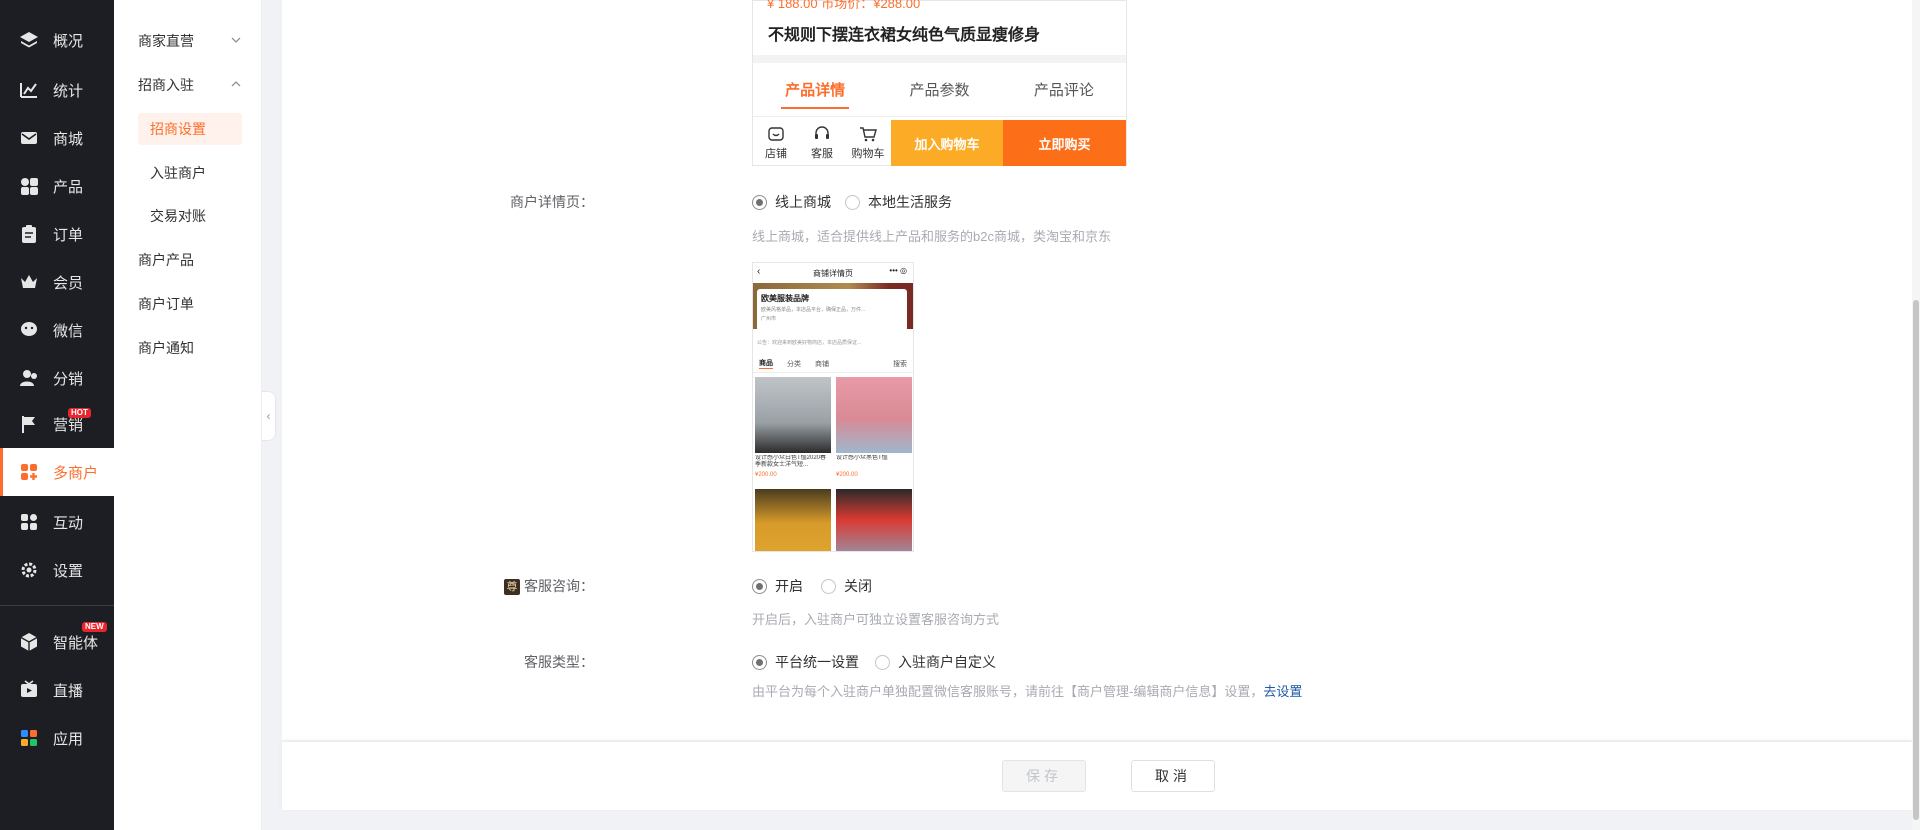  Describe the element at coordinates (1282, 691) in the screenshot. I see `go-settings-link: 去设置` at that location.